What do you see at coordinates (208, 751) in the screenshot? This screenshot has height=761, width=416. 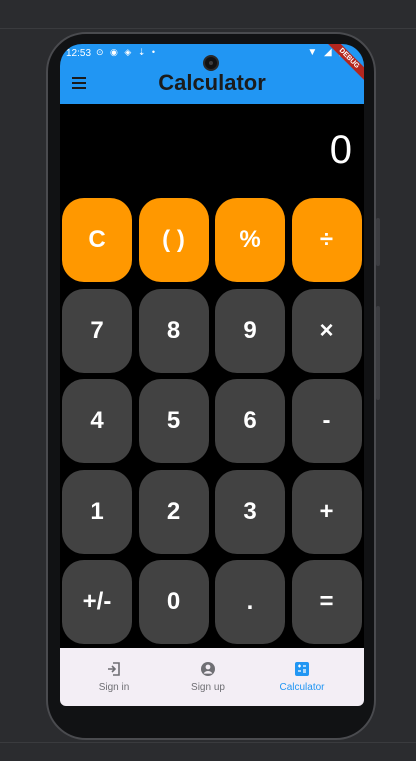 I see `window-bottom-strip` at bounding box center [208, 751].